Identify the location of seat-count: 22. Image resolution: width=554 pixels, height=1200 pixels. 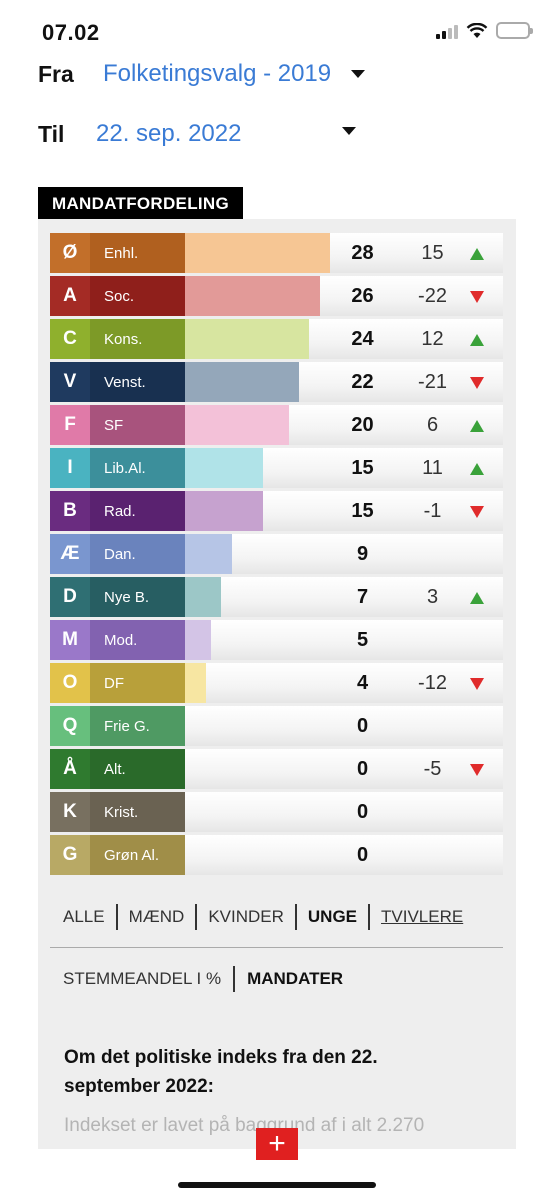
(362, 382).